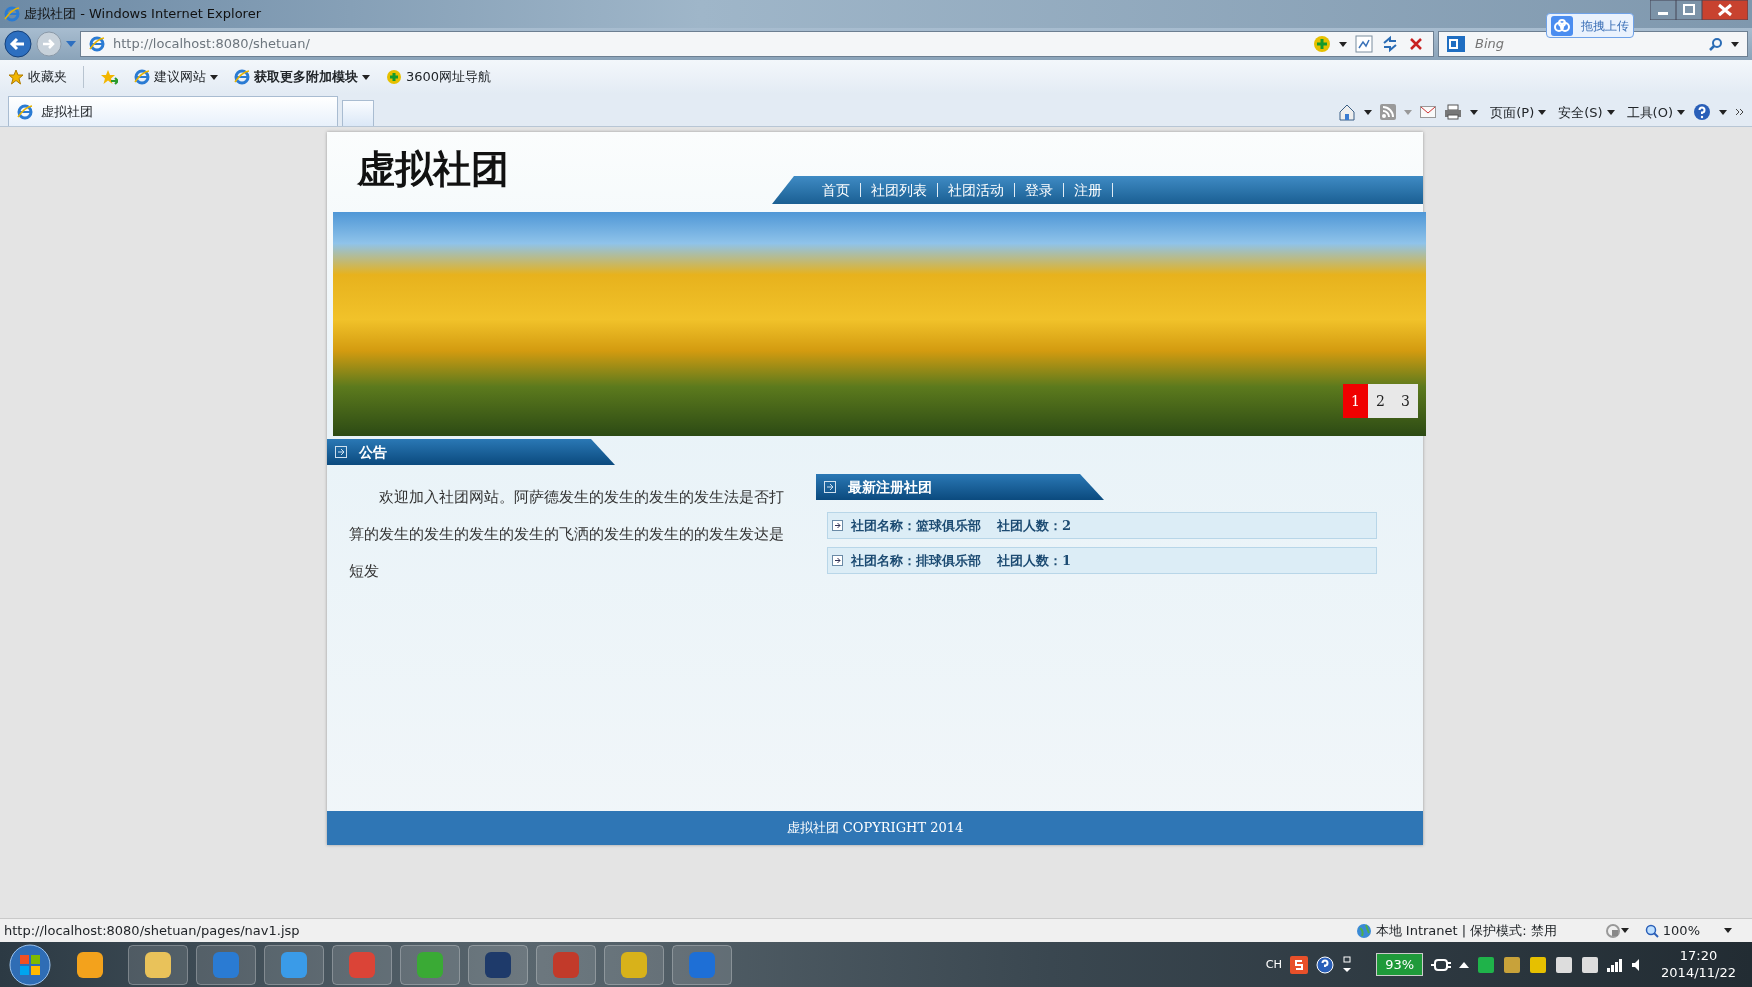  What do you see at coordinates (1615, 964) in the screenshot?
I see `signal-icon` at bounding box center [1615, 964].